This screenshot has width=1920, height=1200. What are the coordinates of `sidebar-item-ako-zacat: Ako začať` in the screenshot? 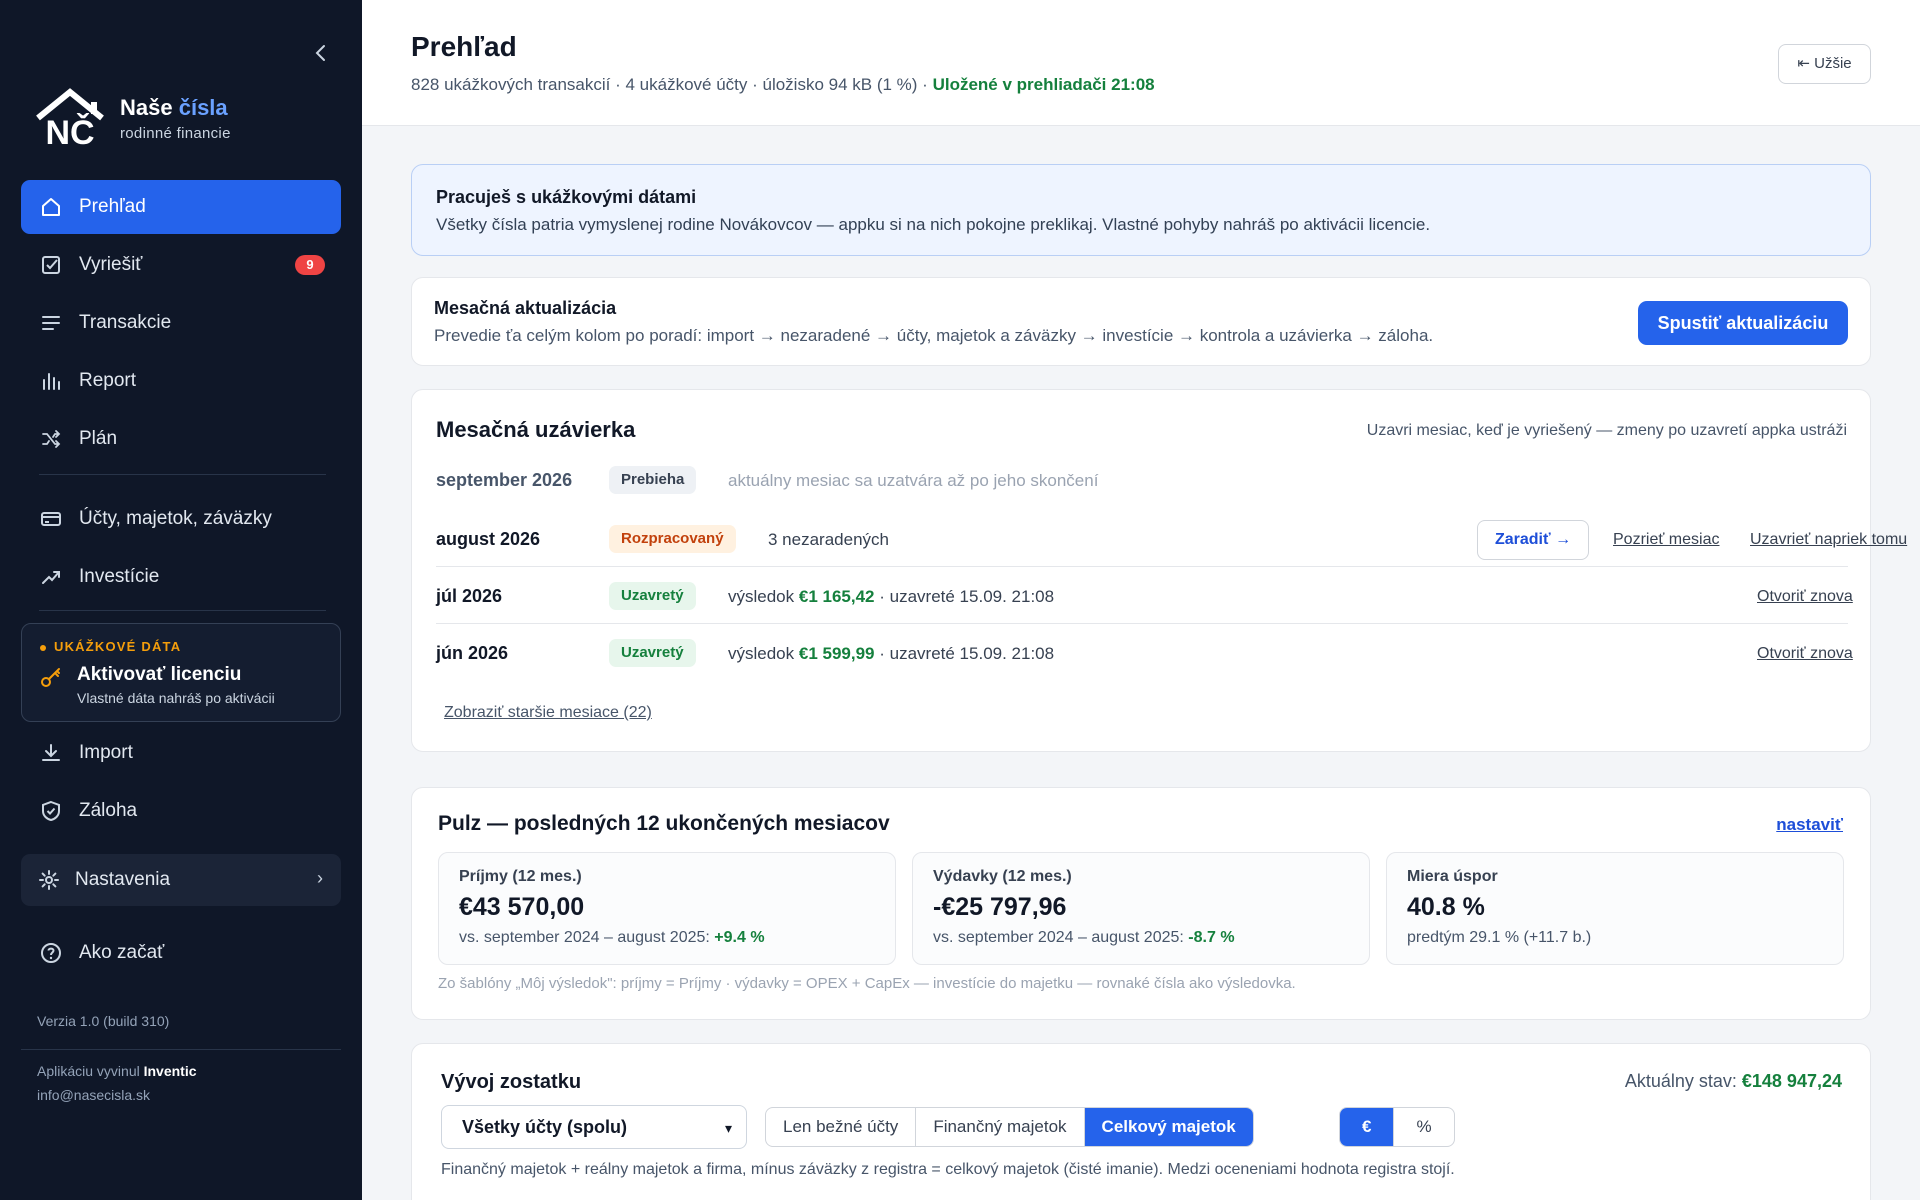 It's located at (181, 953).